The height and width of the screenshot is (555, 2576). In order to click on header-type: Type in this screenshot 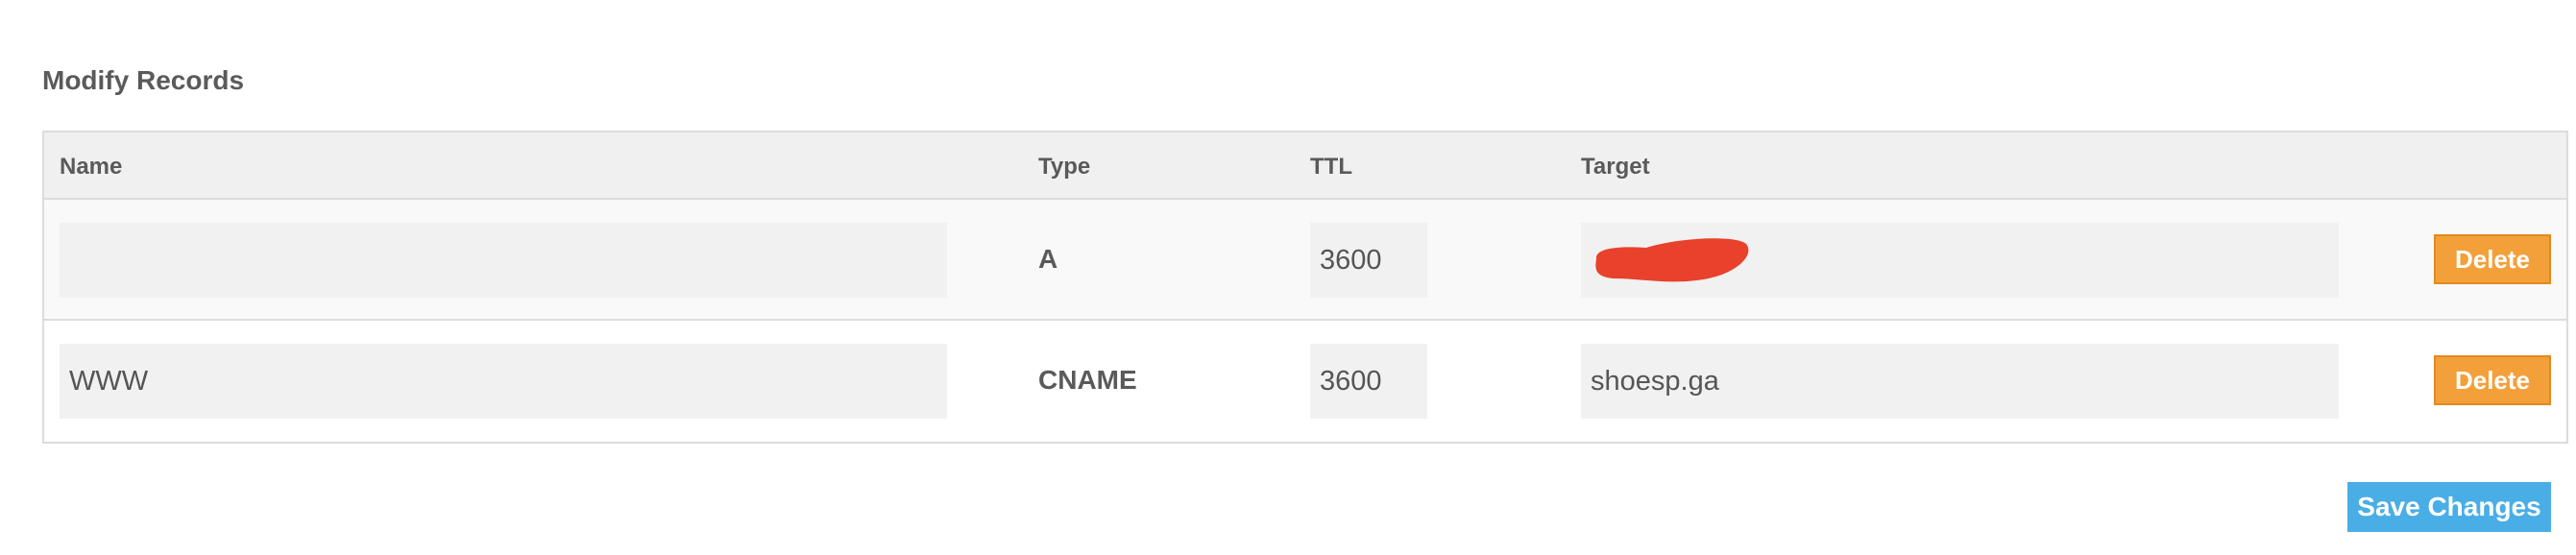, I will do `click(1064, 167)`.